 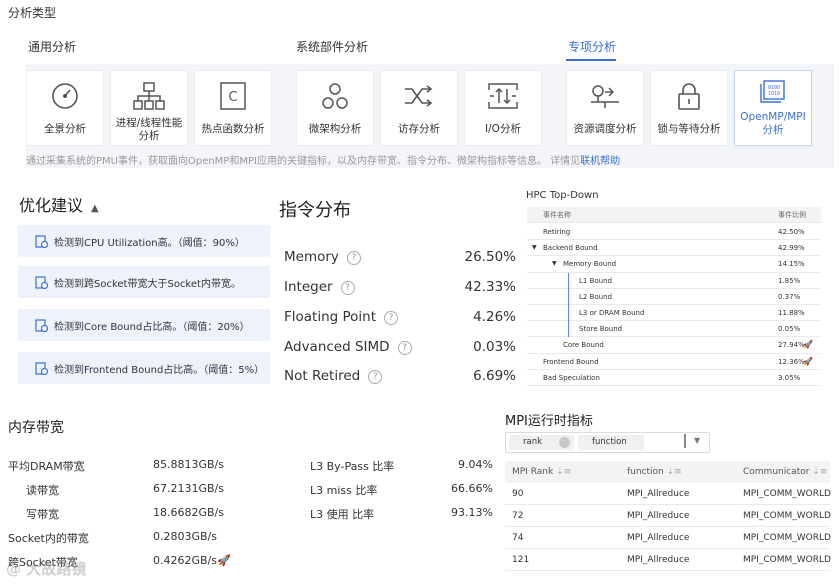 I want to click on topdown-row: L3 or DRAM Bound 11.88%, so click(x=674, y=313).